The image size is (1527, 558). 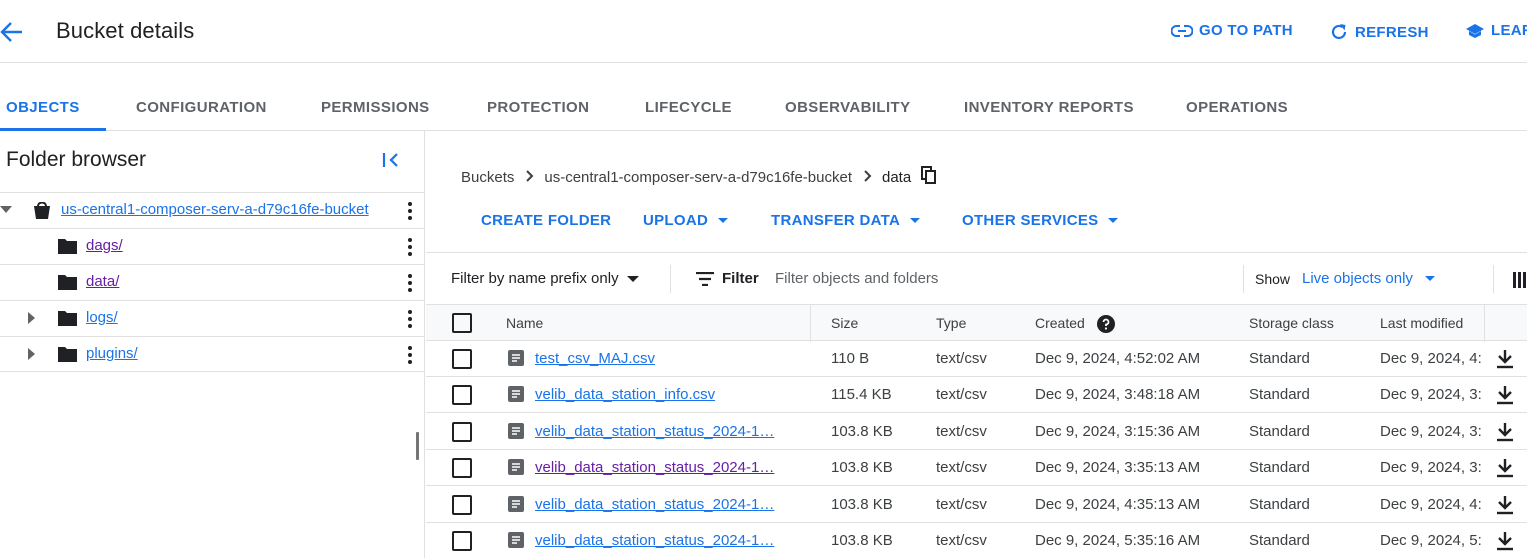 What do you see at coordinates (1105, 324) in the screenshot?
I see `help-icon` at bounding box center [1105, 324].